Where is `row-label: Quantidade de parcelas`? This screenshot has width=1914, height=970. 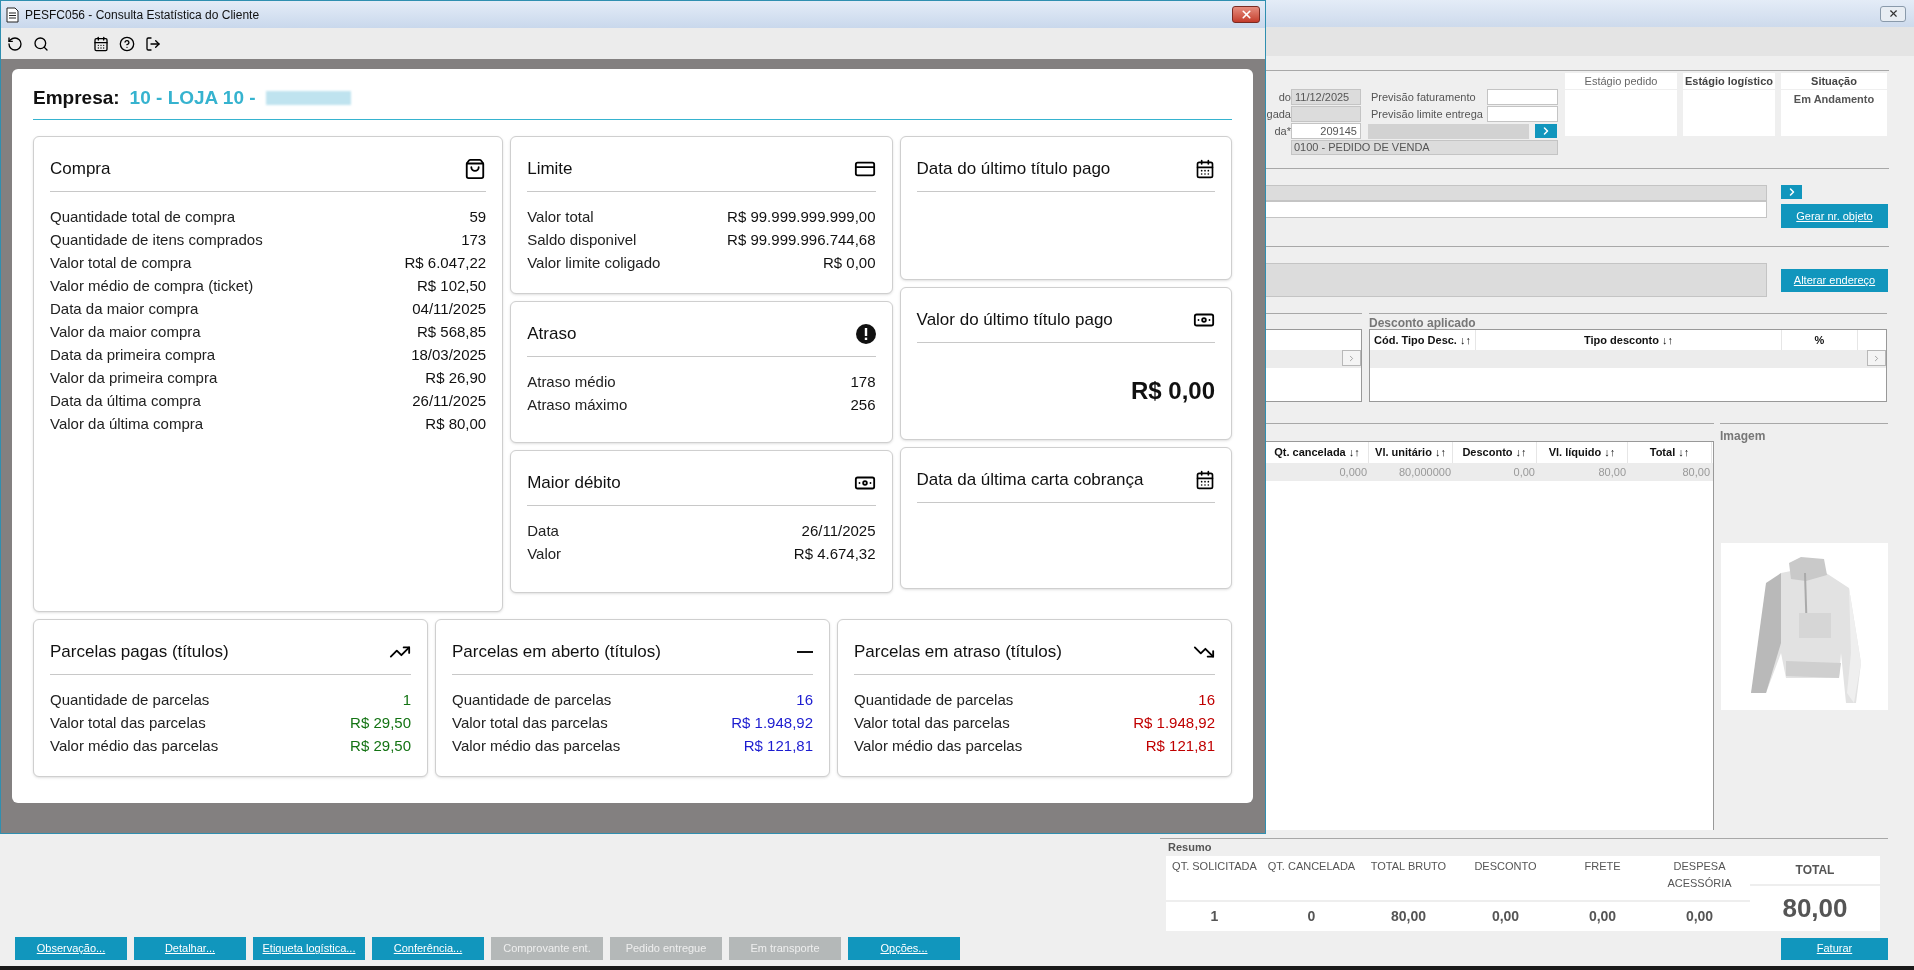 row-label: Quantidade de parcelas is located at coordinates (934, 700).